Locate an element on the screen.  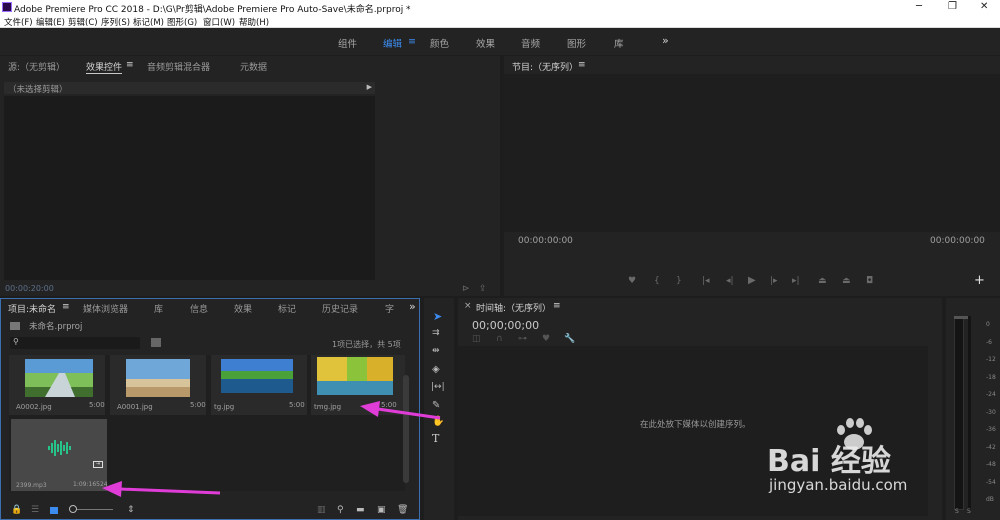
watermark-brand: Bai 经验 is located at coordinates (829, 461).